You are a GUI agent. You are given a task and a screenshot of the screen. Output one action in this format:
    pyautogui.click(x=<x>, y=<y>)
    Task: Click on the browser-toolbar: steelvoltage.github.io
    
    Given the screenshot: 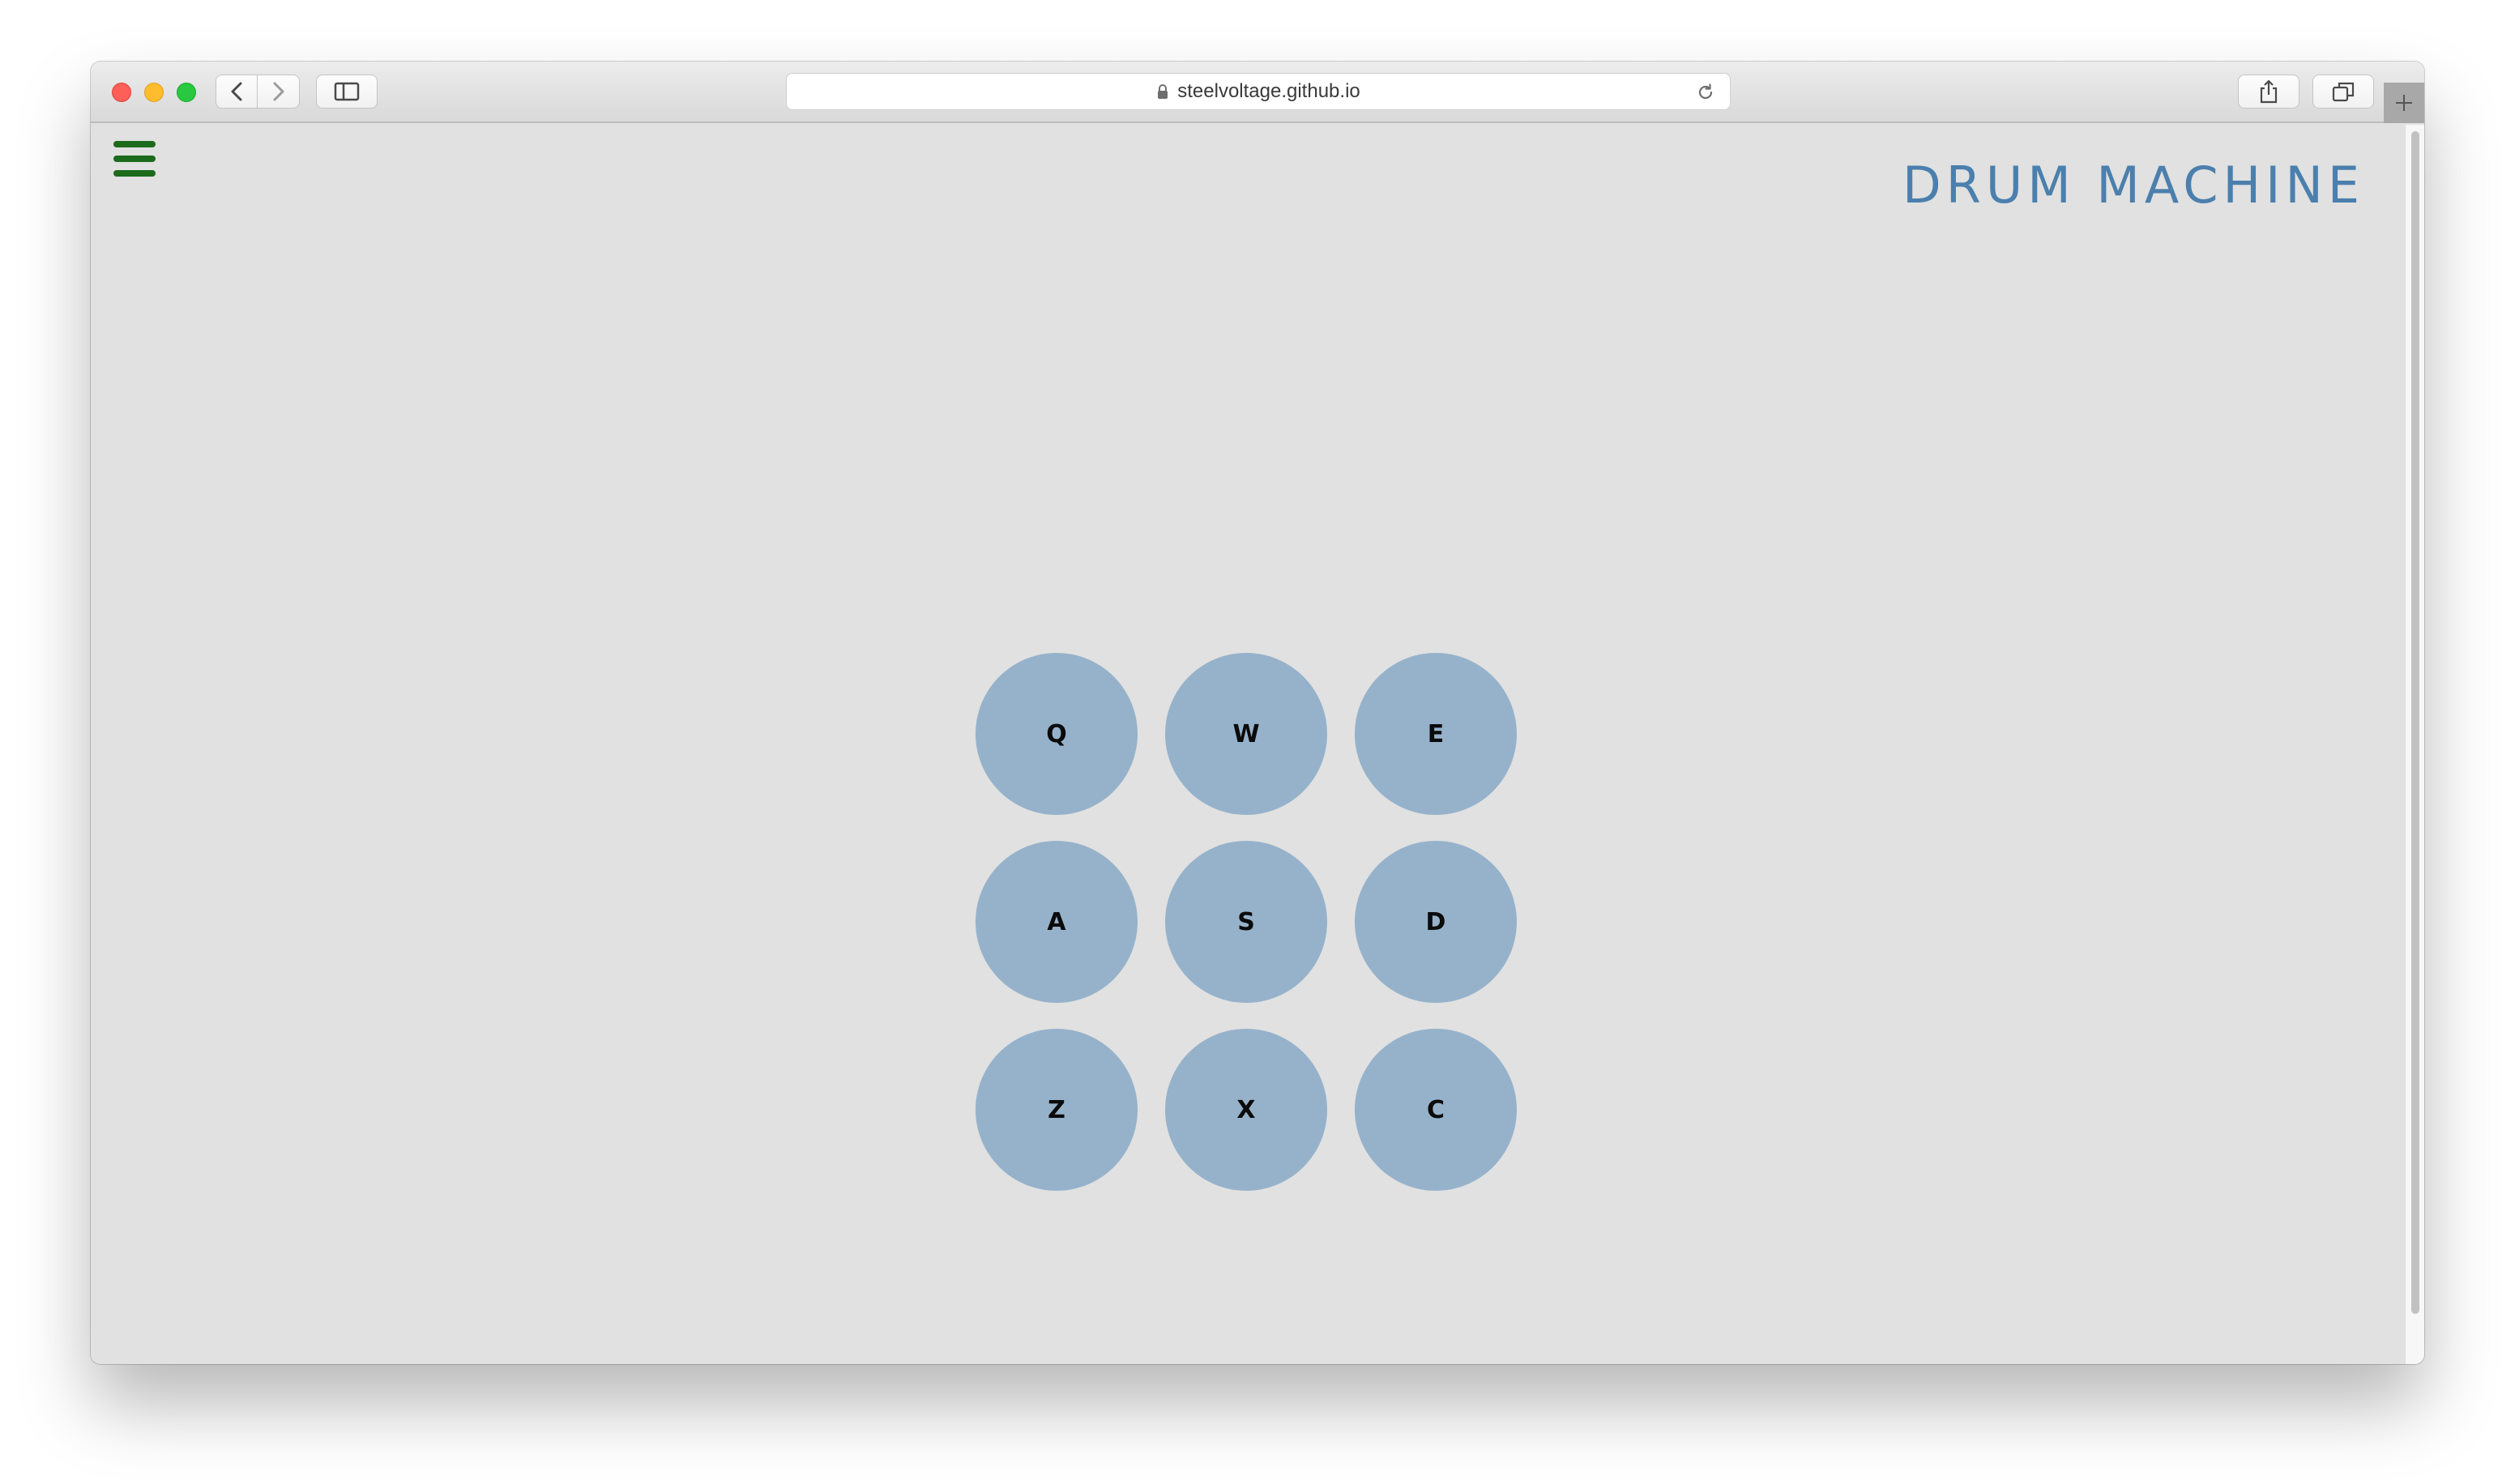 What is the action you would take?
    pyautogui.click(x=1257, y=92)
    